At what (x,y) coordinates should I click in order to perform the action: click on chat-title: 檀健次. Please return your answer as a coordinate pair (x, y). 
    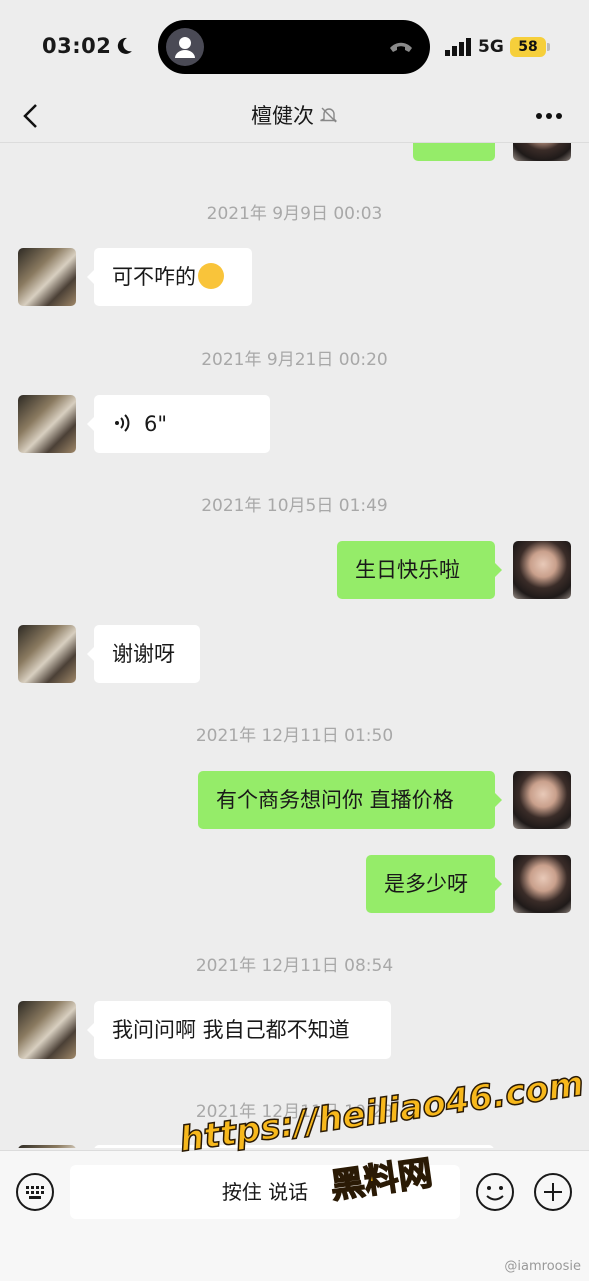
    Looking at the image, I should click on (294, 115).